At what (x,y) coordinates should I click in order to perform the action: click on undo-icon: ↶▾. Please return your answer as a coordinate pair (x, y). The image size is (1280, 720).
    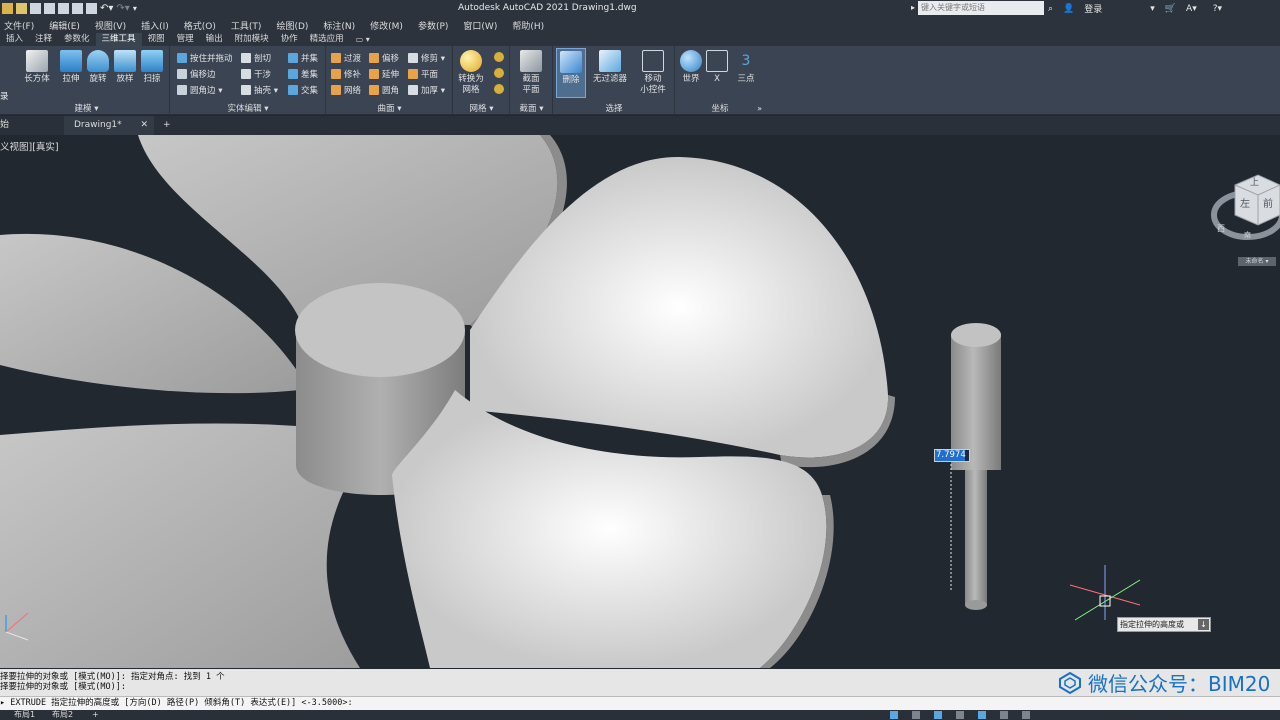
    Looking at the image, I should click on (106, 8).